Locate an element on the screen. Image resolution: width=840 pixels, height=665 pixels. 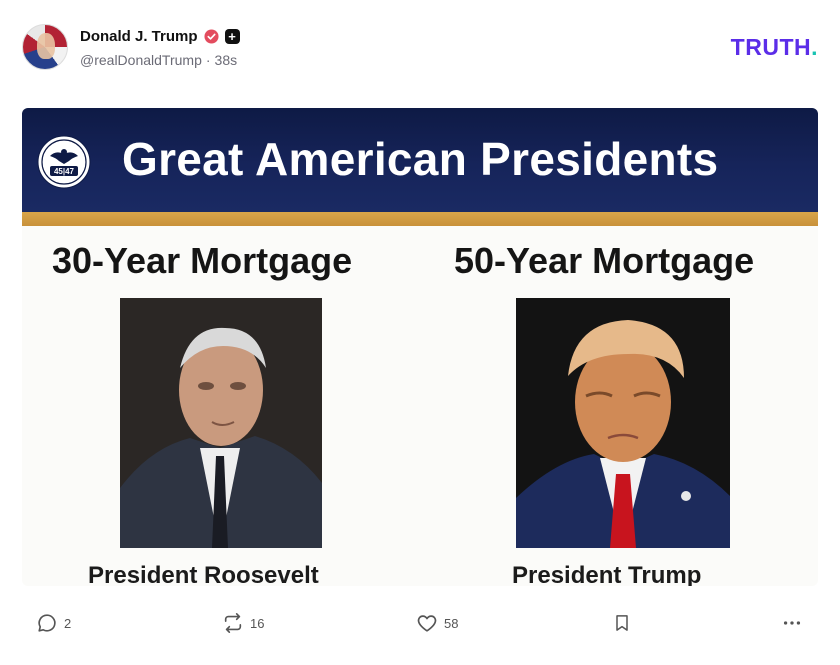
plus-badge-icon: + is located at coordinates (232, 36).